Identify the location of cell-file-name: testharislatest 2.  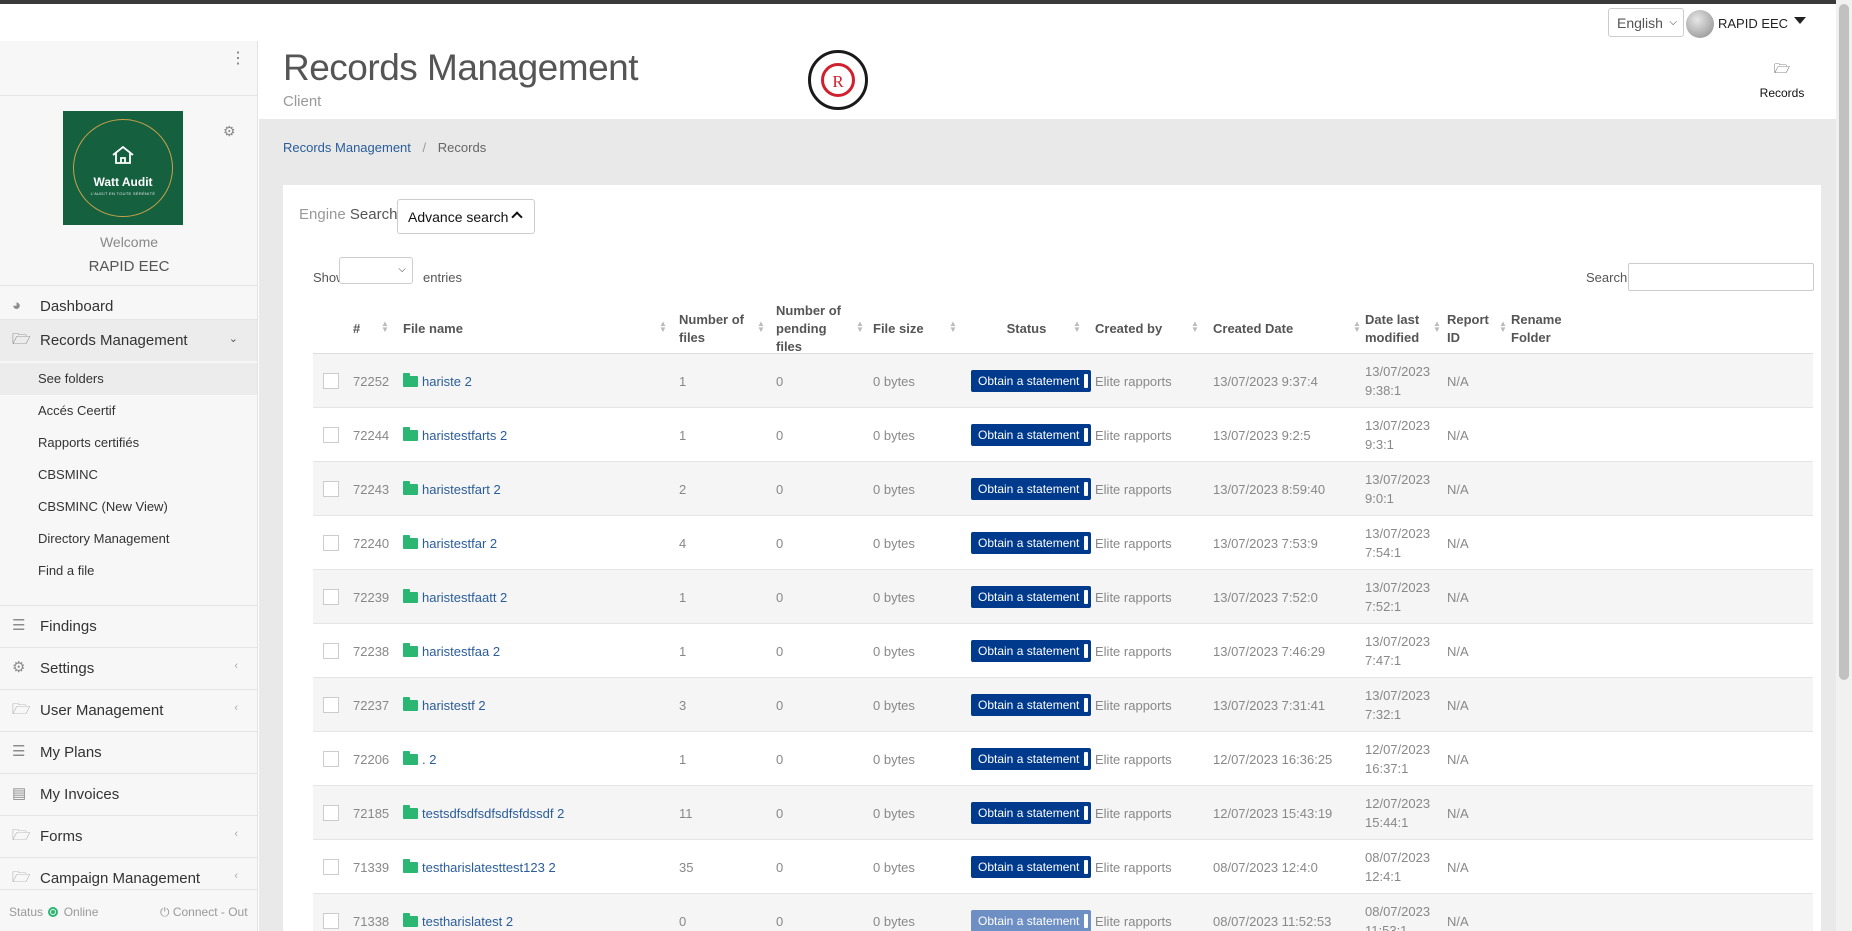
(458, 912).